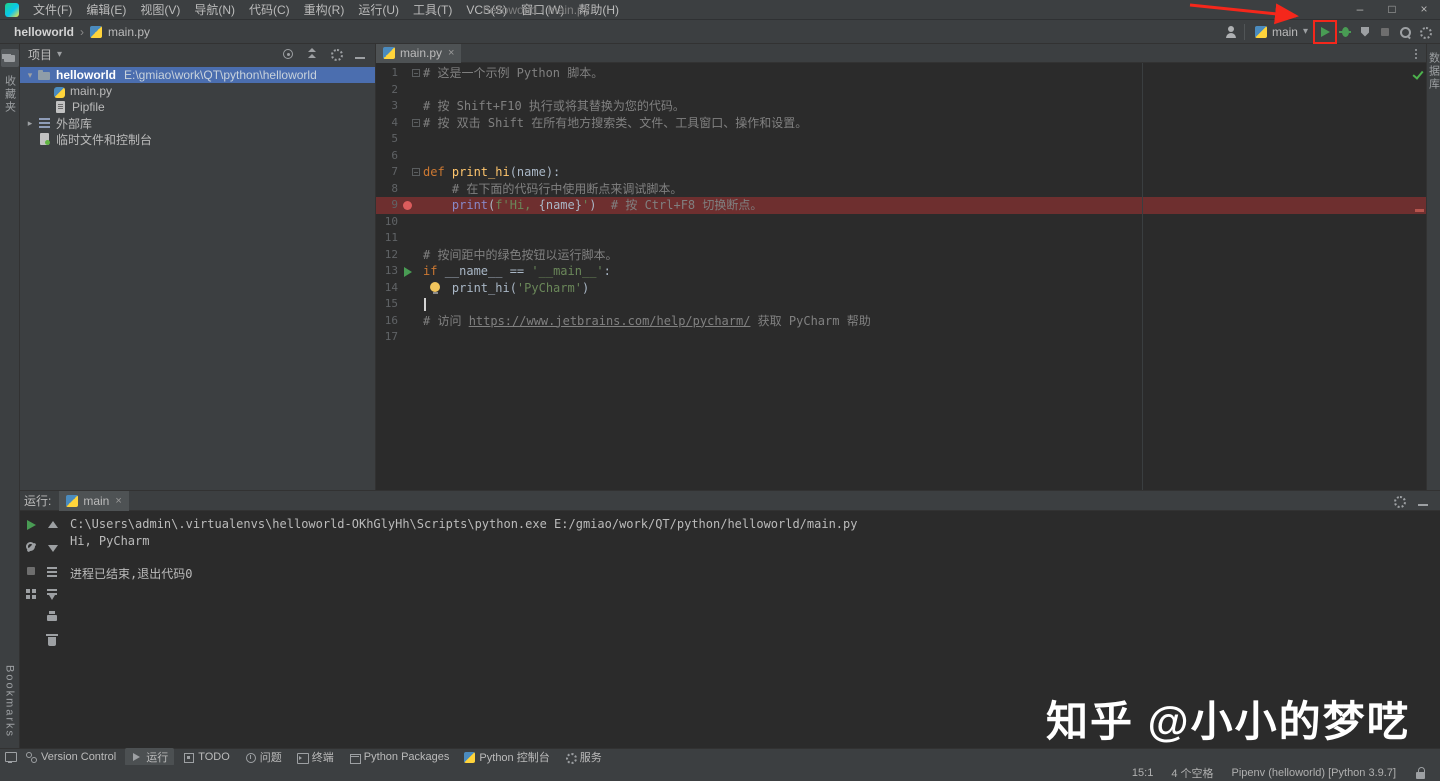 Image resolution: width=1440 pixels, height=781 pixels. What do you see at coordinates (52, 525) in the screenshot?
I see `up-stack-trace-icon` at bounding box center [52, 525].